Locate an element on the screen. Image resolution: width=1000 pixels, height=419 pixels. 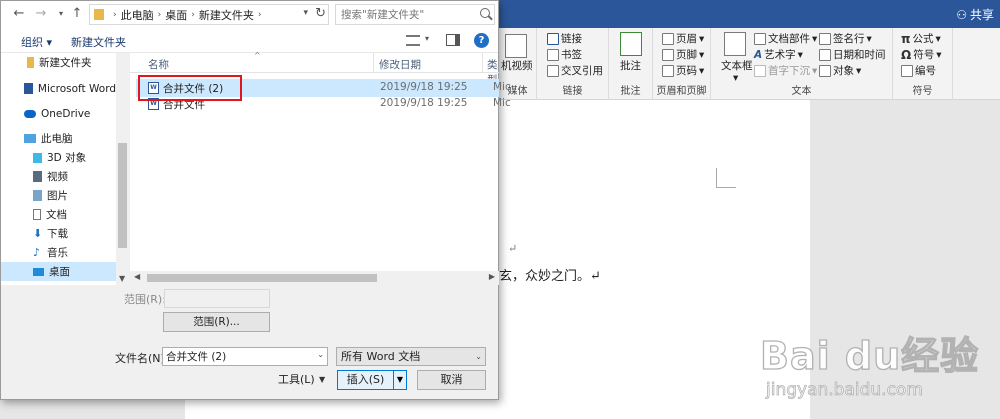
address-dropdown-icon: ▾ is located at coordinates (305, 13).